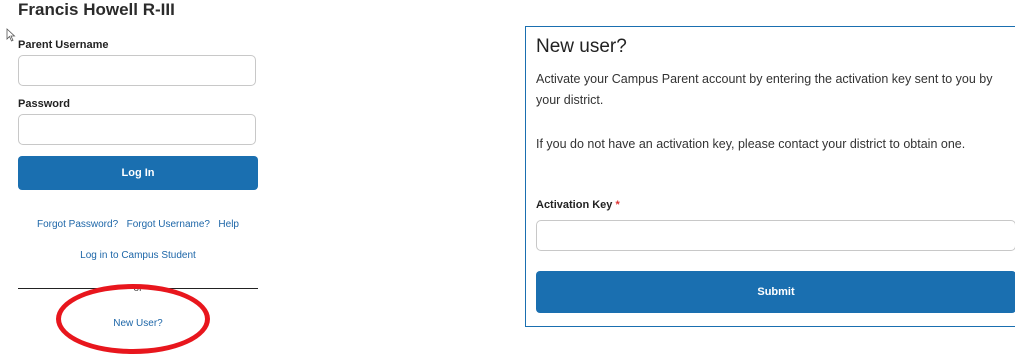  I want to click on campus-student-link: Log in to Campus Student, so click(138, 255).